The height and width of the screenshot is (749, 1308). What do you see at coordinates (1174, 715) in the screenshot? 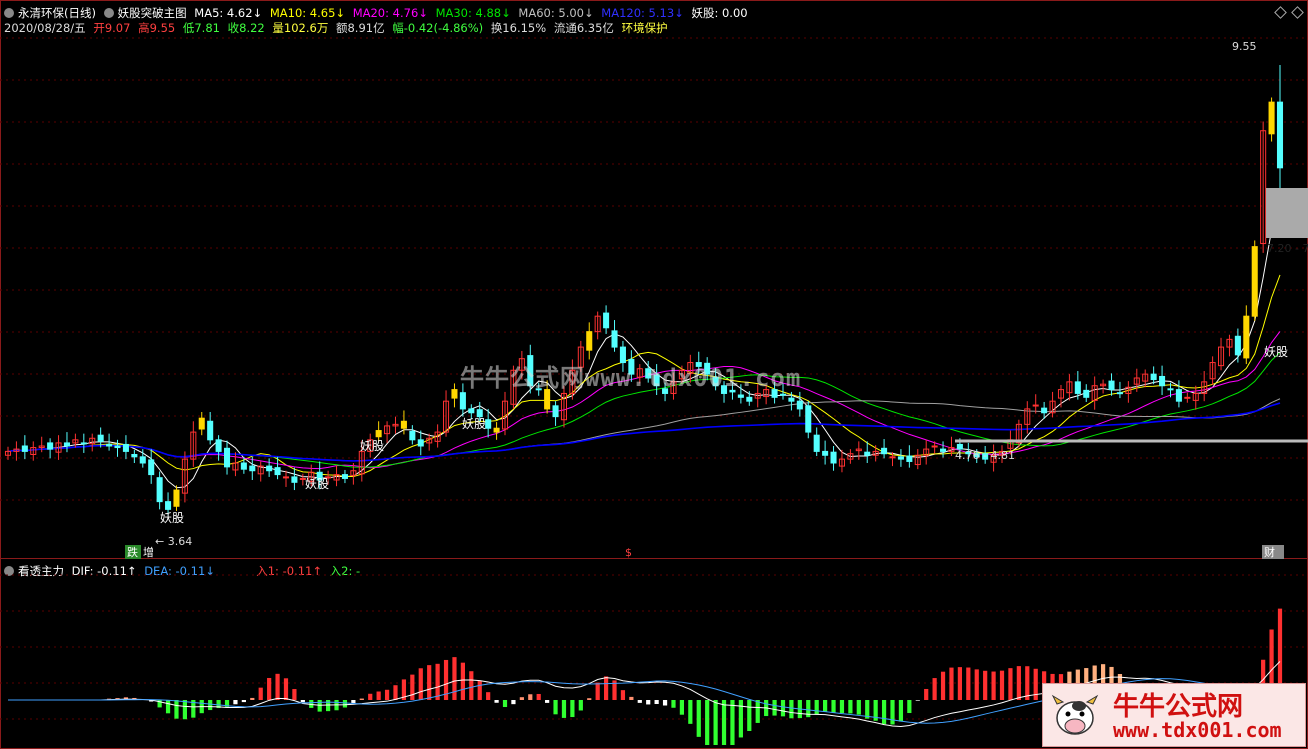
I see `site-logo: 牛牛公式网 www.tdx001.com` at bounding box center [1174, 715].